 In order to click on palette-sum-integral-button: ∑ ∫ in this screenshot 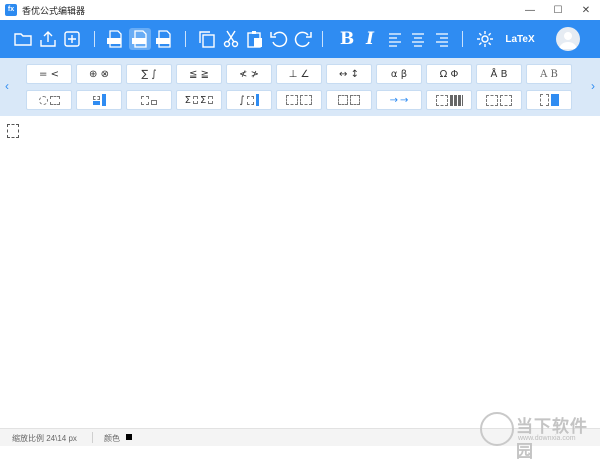, I will do `click(149, 74)`.